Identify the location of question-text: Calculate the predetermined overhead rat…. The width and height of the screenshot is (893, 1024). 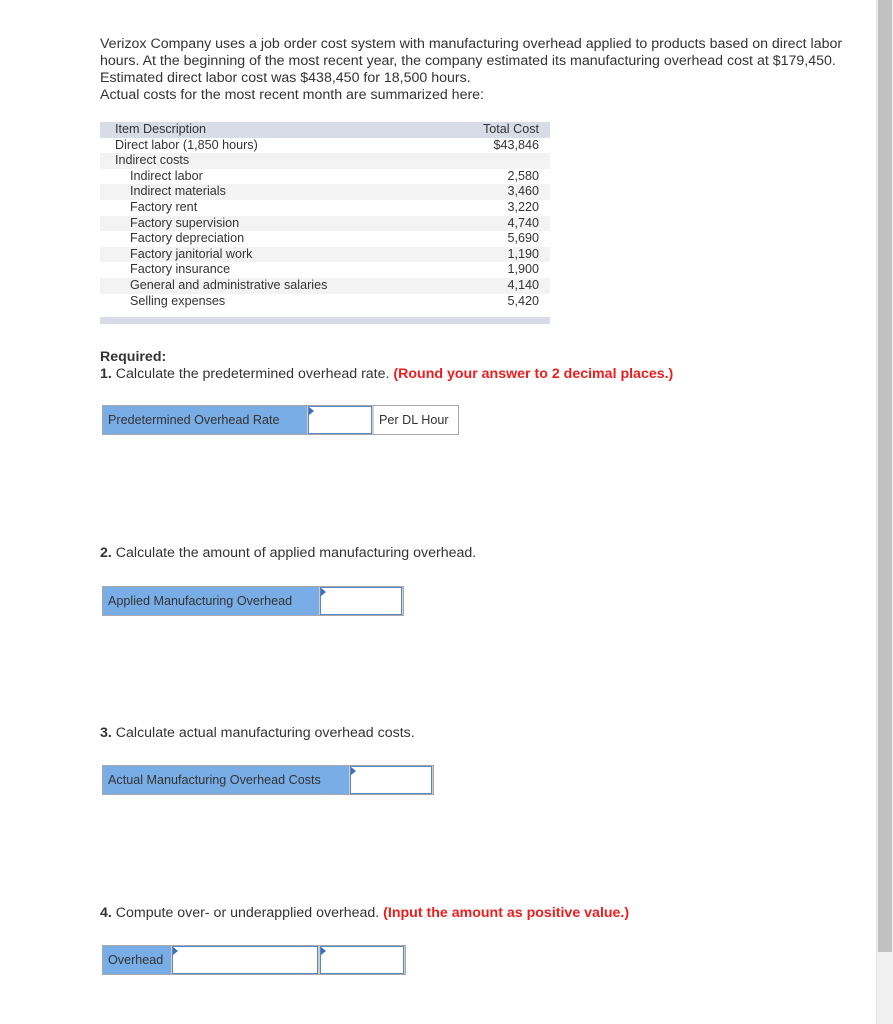
(252, 374).